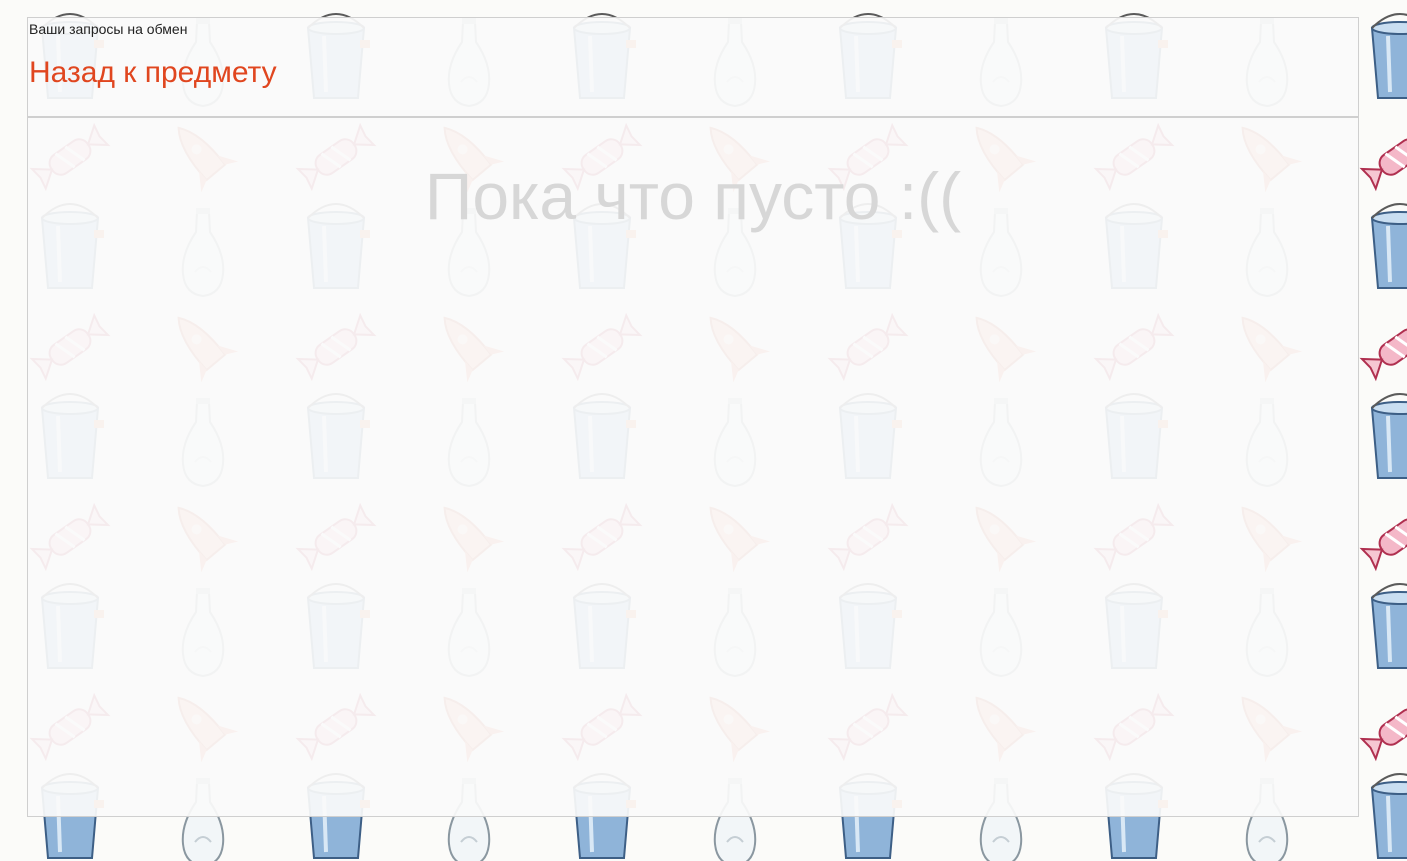 The height and width of the screenshot is (861, 1407). What do you see at coordinates (693, 196) in the screenshot?
I see `empty-state-message: Пока что пусто :((` at bounding box center [693, 196].